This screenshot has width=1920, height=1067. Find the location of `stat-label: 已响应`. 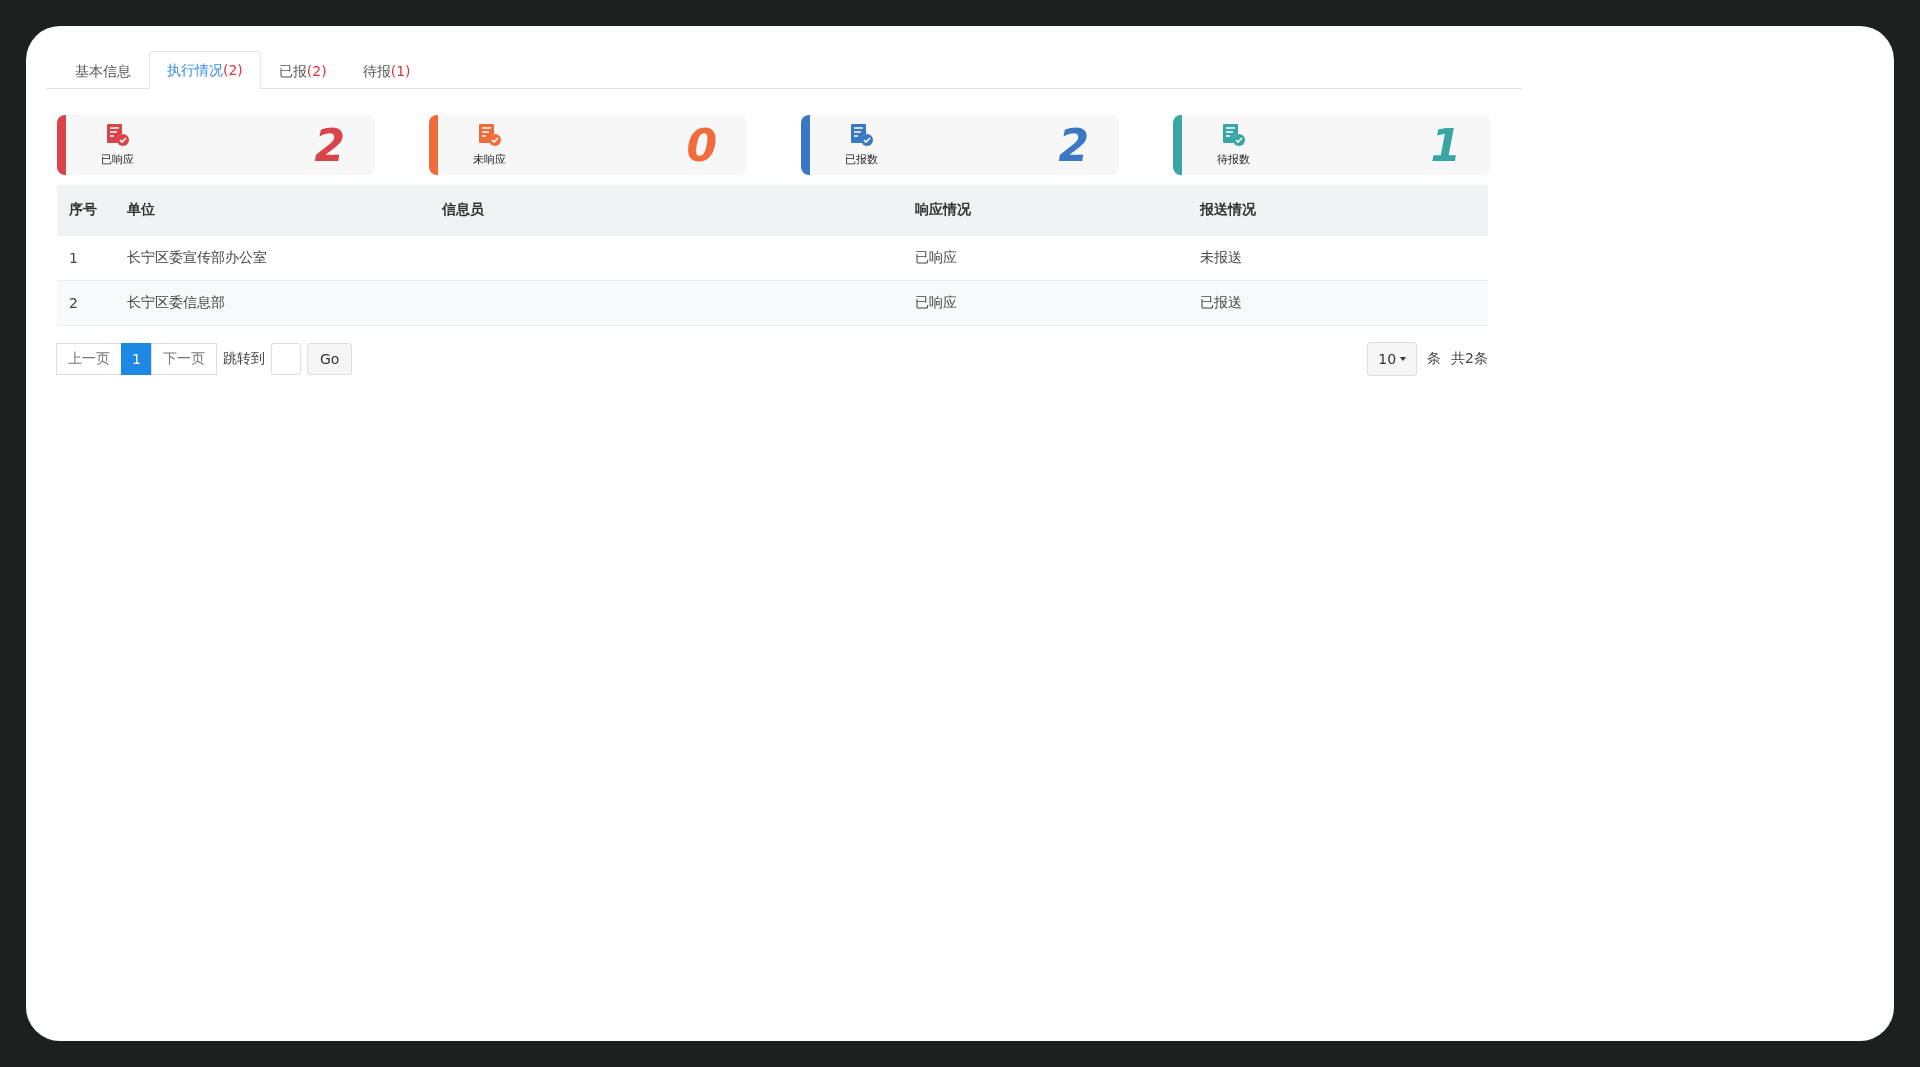

stat-label: 已响应 is located at coordinates (117, 159).